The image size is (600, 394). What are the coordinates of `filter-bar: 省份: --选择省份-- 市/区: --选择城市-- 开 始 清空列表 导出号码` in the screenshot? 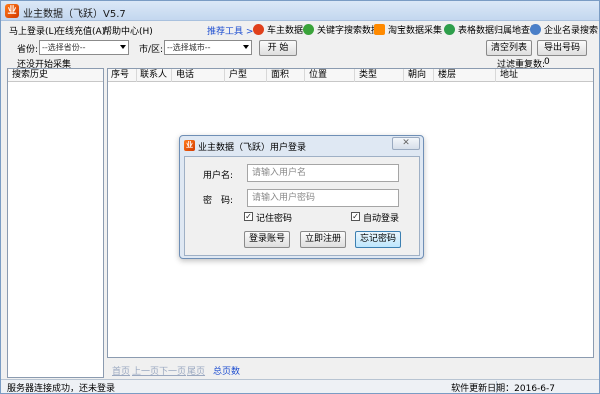 It's located at (300, 48).